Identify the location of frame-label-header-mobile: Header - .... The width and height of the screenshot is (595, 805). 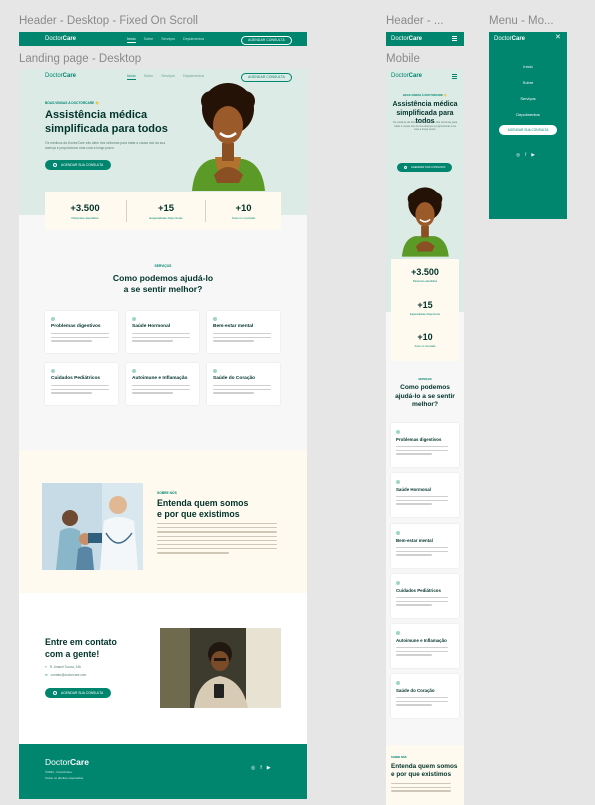
(415, 21).